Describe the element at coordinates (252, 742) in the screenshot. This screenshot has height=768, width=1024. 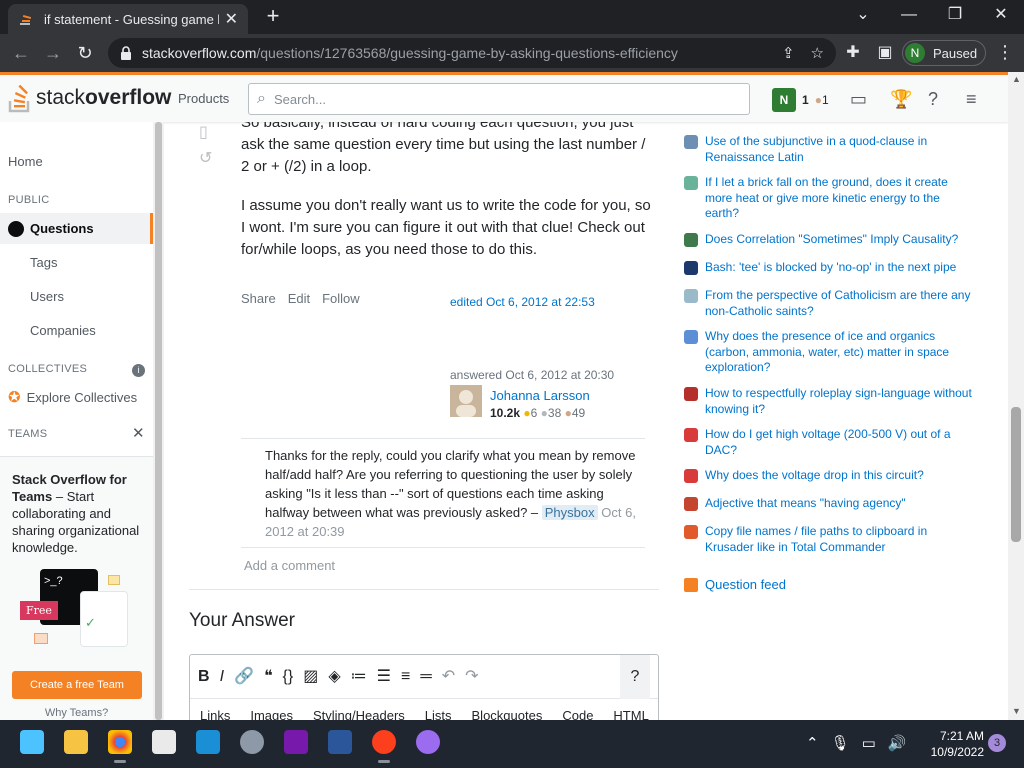
I see `settings-icon` at that location.